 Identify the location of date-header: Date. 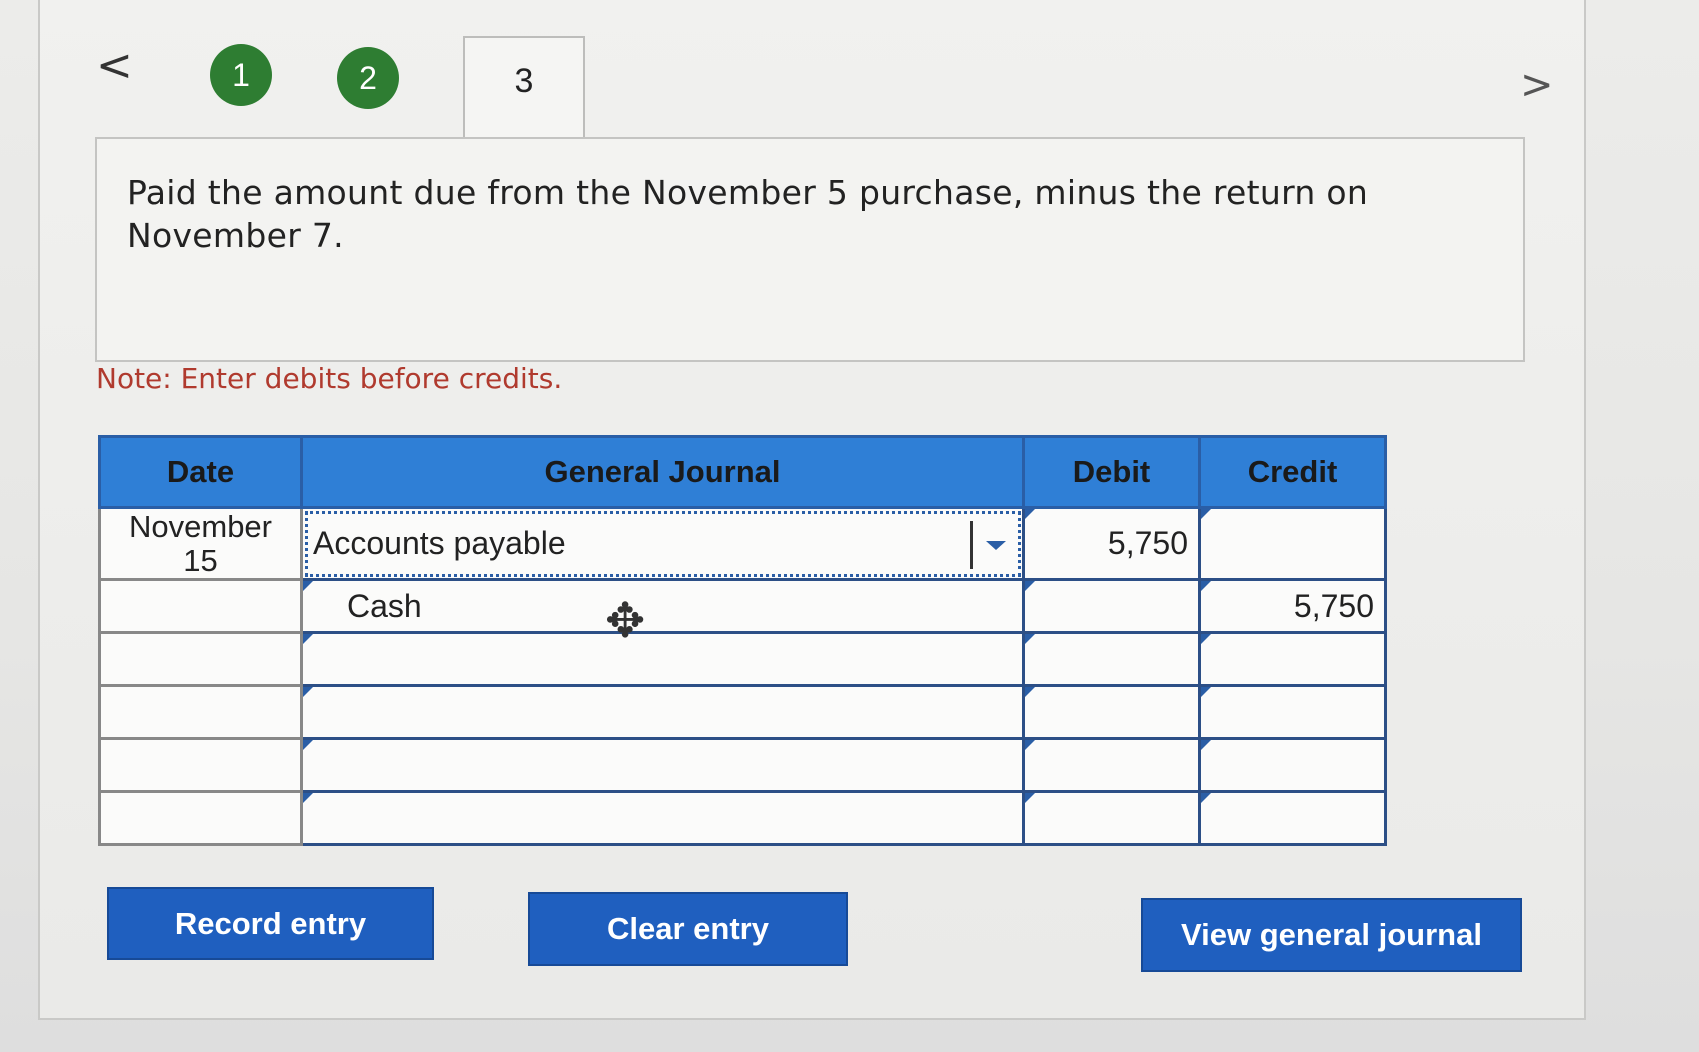
(200, 472).